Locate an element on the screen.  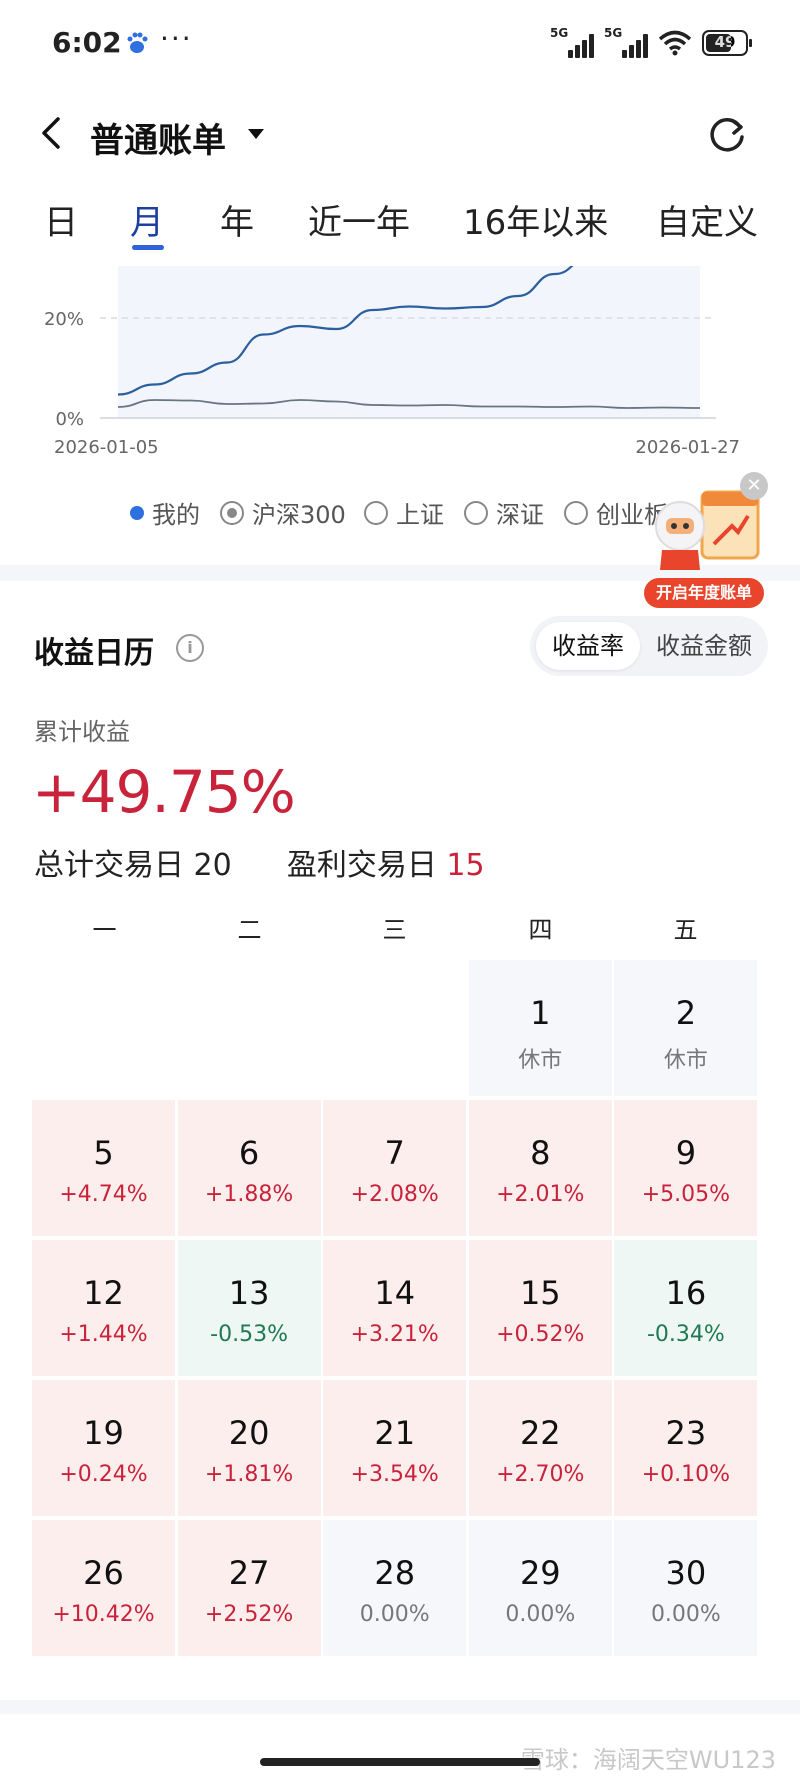
weekday-label: 三 is located at coordinates (394, 930).